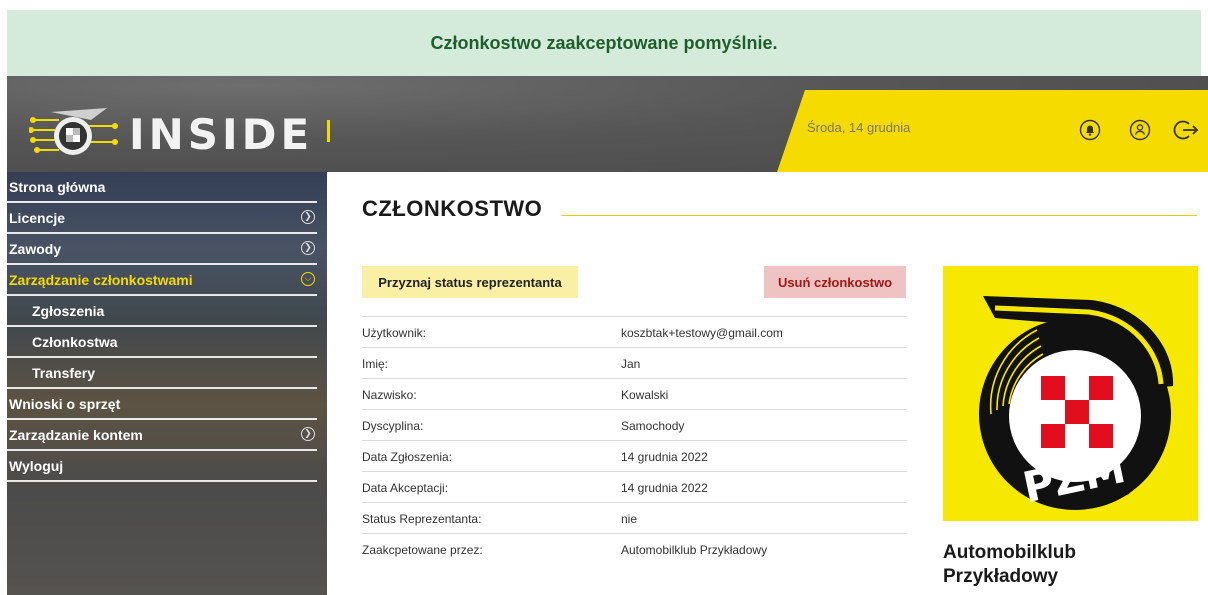 This screenshot has width=1208, height=595. Describe the element at coordinates (859, 127) in the screenshot. I see `current-date: Środa, 14 grudnia` at that location.